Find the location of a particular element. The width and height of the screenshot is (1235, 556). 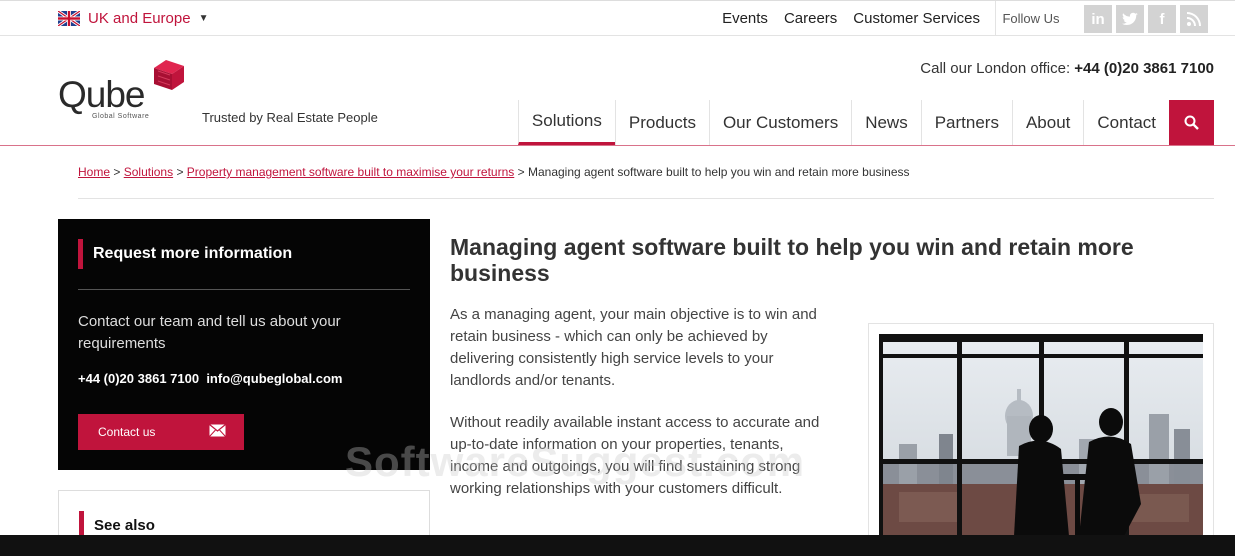

link-careers: Careers is located at coordinates (810, 18).